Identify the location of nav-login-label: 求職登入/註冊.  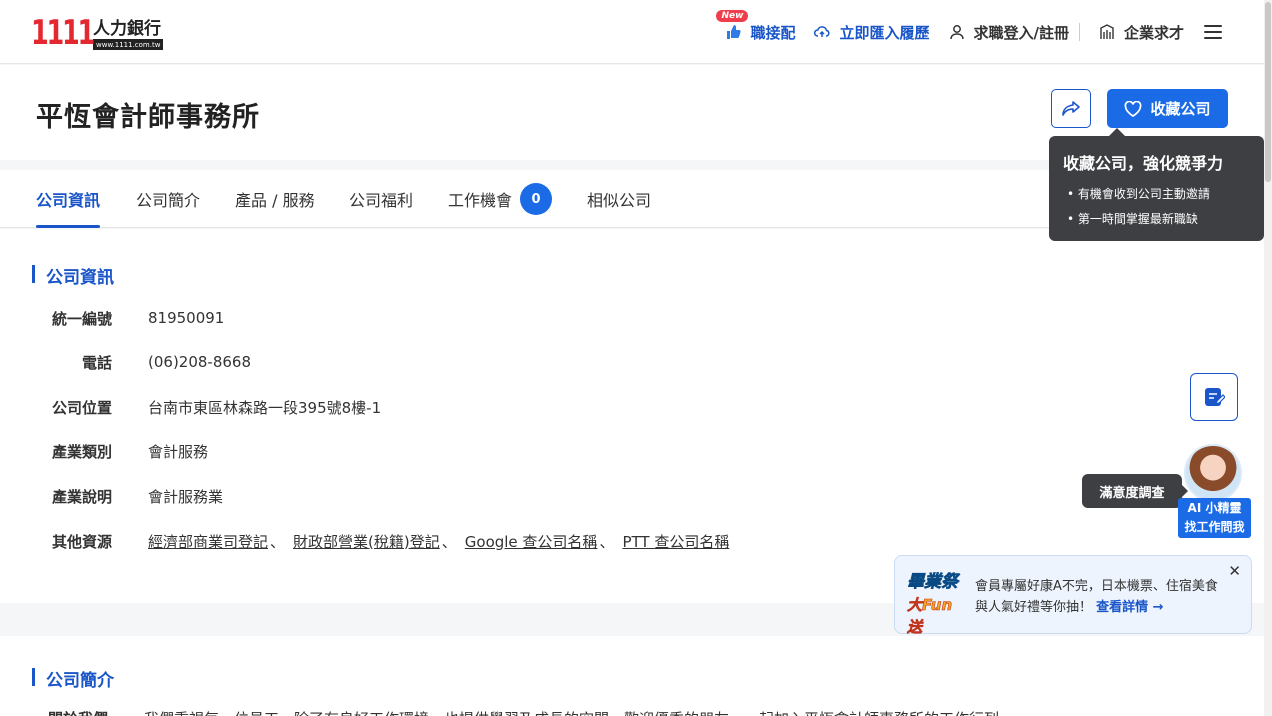
(1021, 32).